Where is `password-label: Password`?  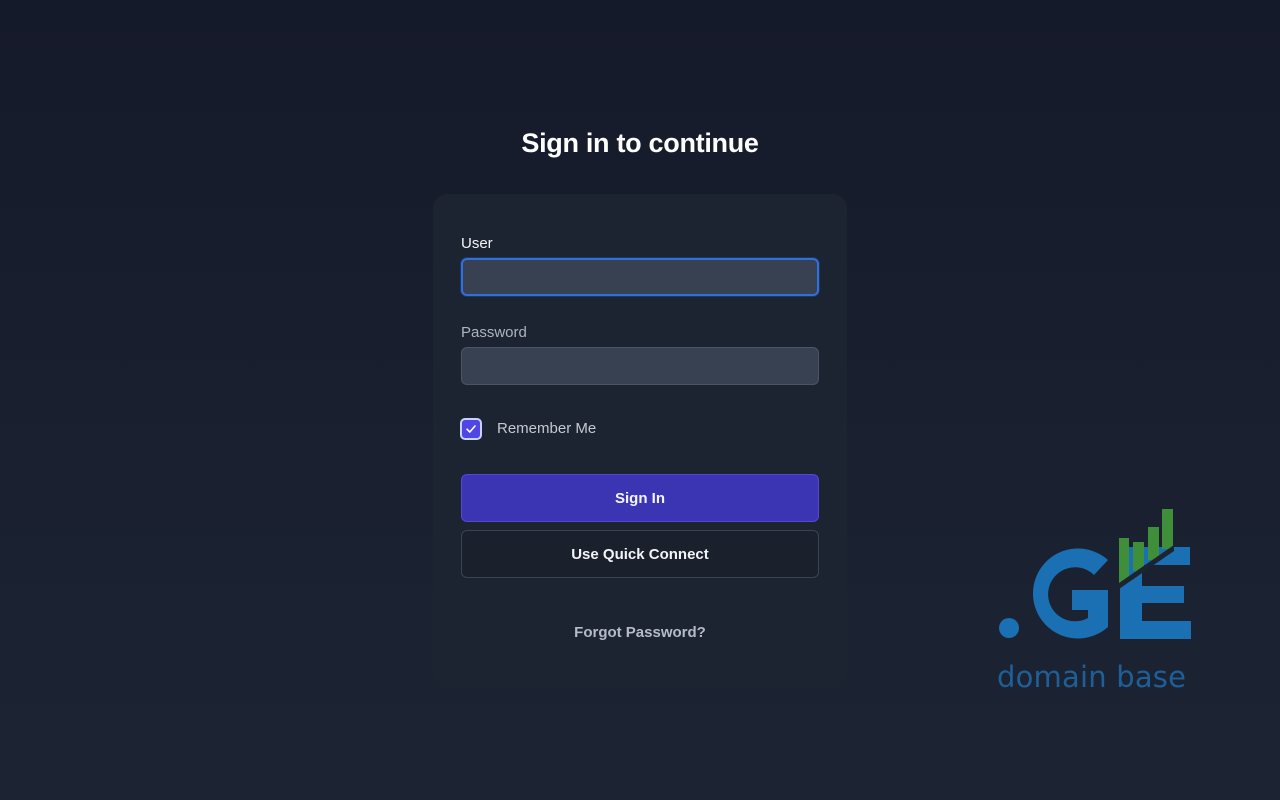 password-label: Password is located at coordinates (494, 332).